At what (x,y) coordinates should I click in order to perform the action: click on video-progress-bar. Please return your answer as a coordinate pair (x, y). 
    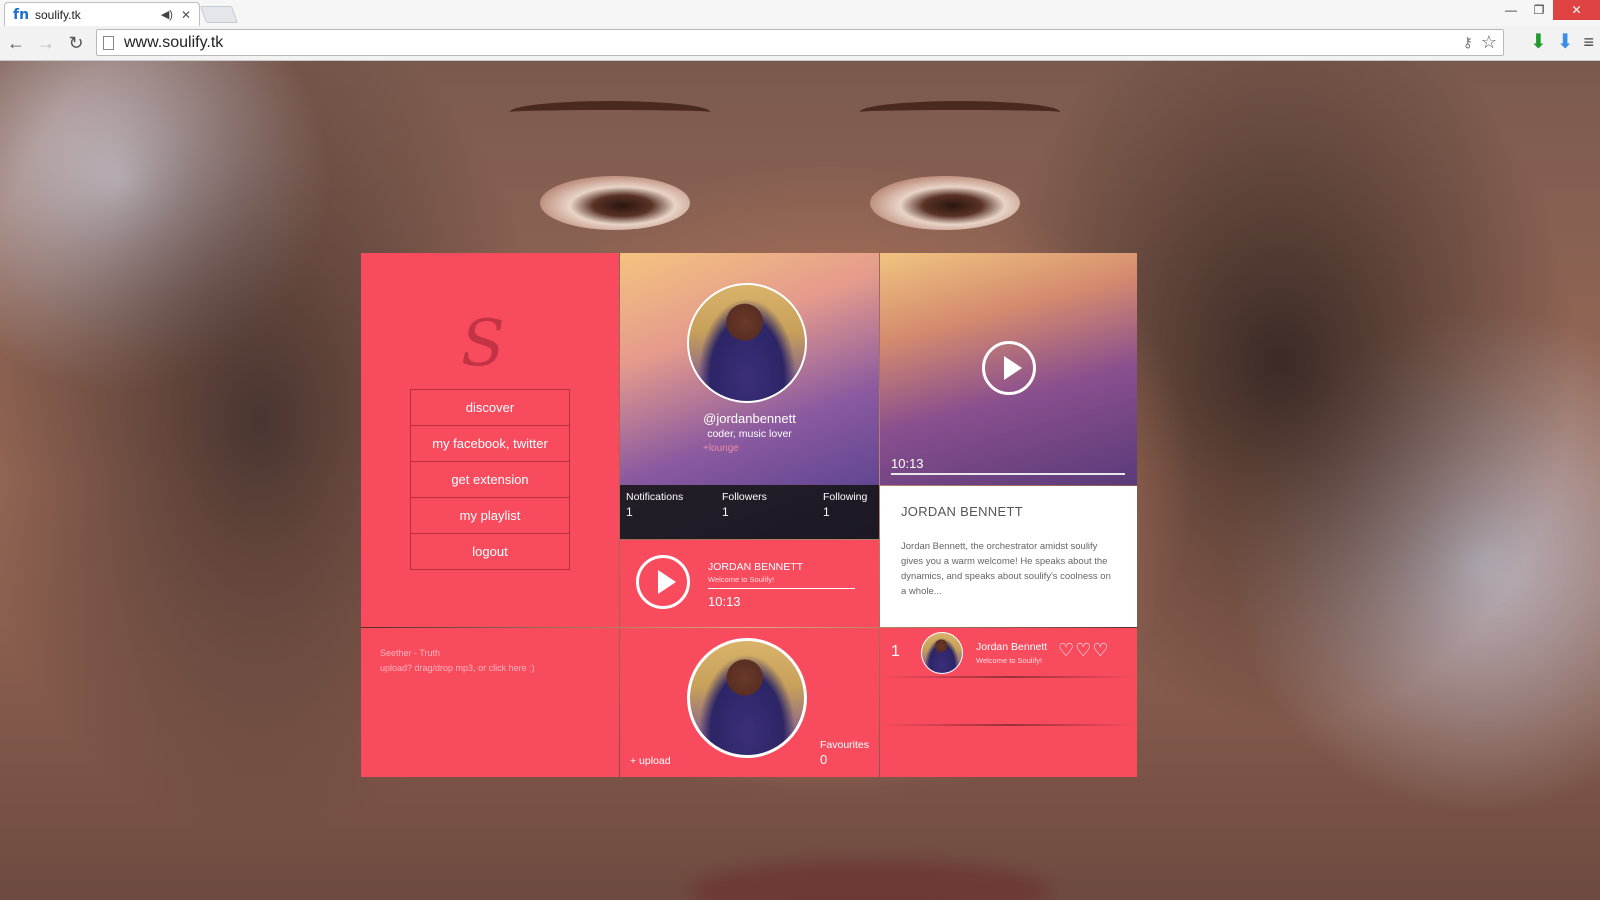
    Looking at the image, I should click on (1008, 474).